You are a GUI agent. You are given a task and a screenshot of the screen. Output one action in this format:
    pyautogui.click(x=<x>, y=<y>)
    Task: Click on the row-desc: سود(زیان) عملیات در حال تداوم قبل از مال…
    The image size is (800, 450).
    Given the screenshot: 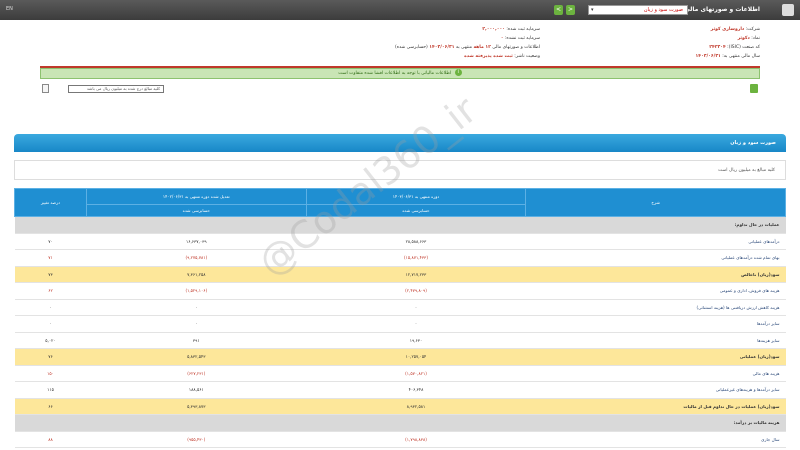 What is the action you would take?
    pyautogui.click(x=655, y=406)
    